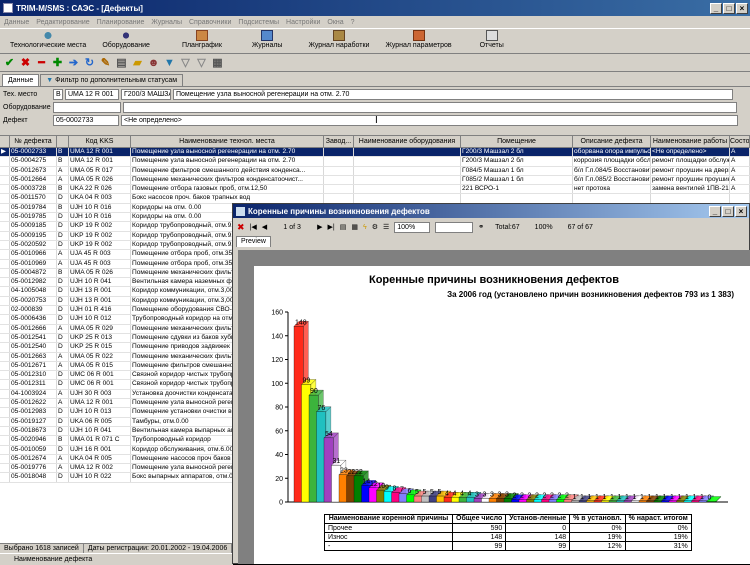 This screenshot has height=565, width=750. I want to click on menu-edit: Редактирование, so click(62, 22).